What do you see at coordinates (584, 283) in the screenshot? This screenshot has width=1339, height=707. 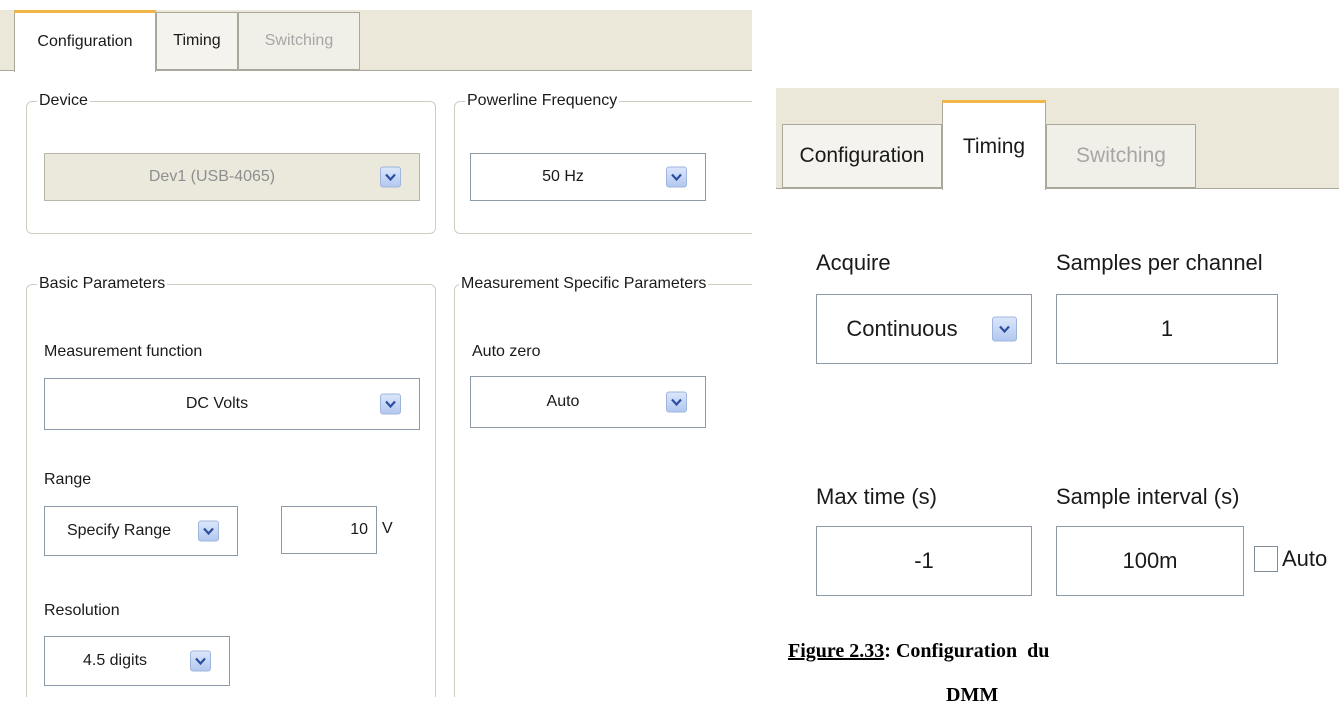 I see `measurement-specific-legend: Measurement Specific Parameters` at bounding box center [584, 283].